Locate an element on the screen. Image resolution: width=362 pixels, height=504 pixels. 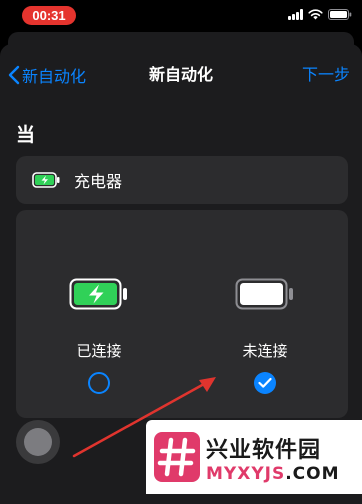
watermark: 兴业软件园 MYXYJS.COM is located at coordinates (254, 457).